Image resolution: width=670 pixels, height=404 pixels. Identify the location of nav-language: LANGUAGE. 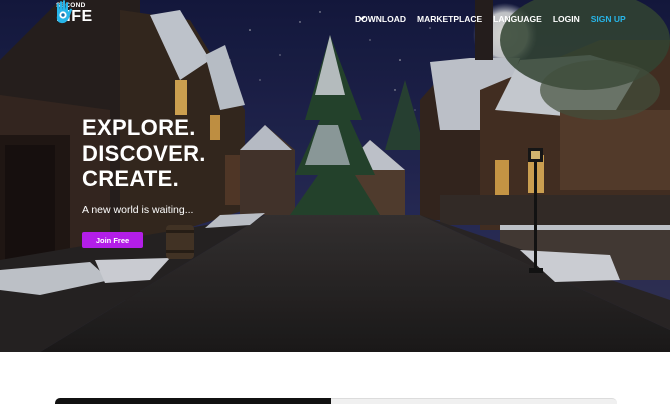
(450, 19).